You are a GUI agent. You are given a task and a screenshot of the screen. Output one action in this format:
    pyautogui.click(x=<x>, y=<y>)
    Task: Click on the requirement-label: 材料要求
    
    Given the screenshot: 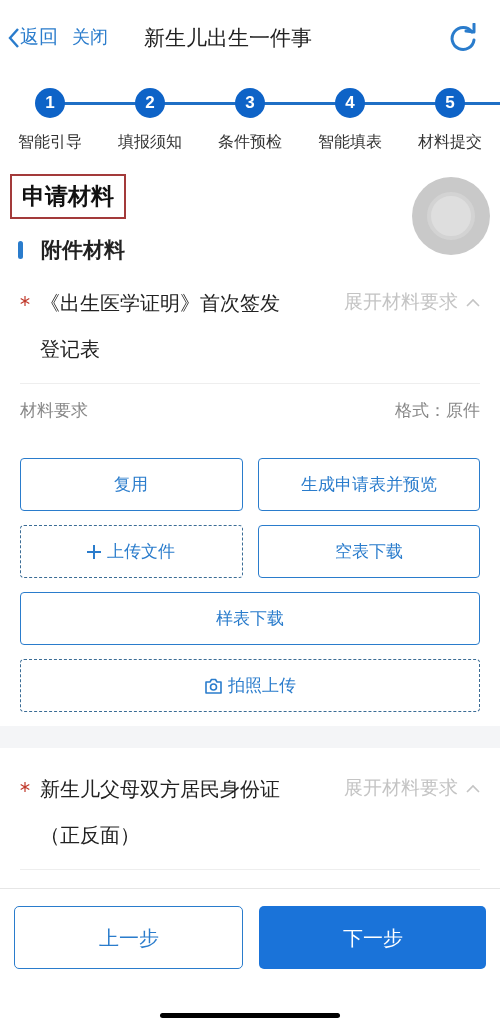 What is the action you would take?
    pyautogui.click(x=54, y=411)
    